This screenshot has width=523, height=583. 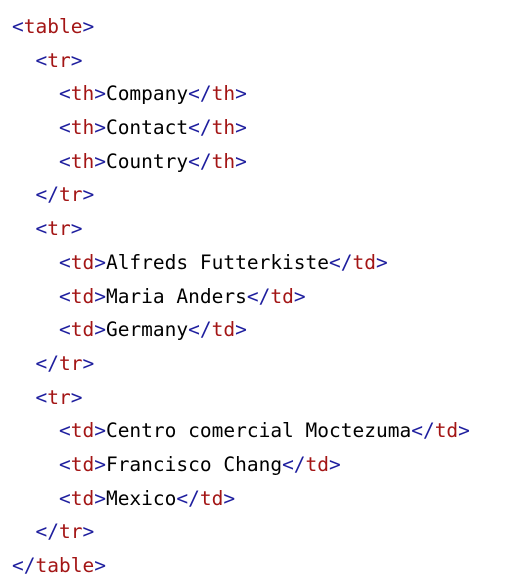 I want to click on cell-text: Germany, so click(x=147, y=330).